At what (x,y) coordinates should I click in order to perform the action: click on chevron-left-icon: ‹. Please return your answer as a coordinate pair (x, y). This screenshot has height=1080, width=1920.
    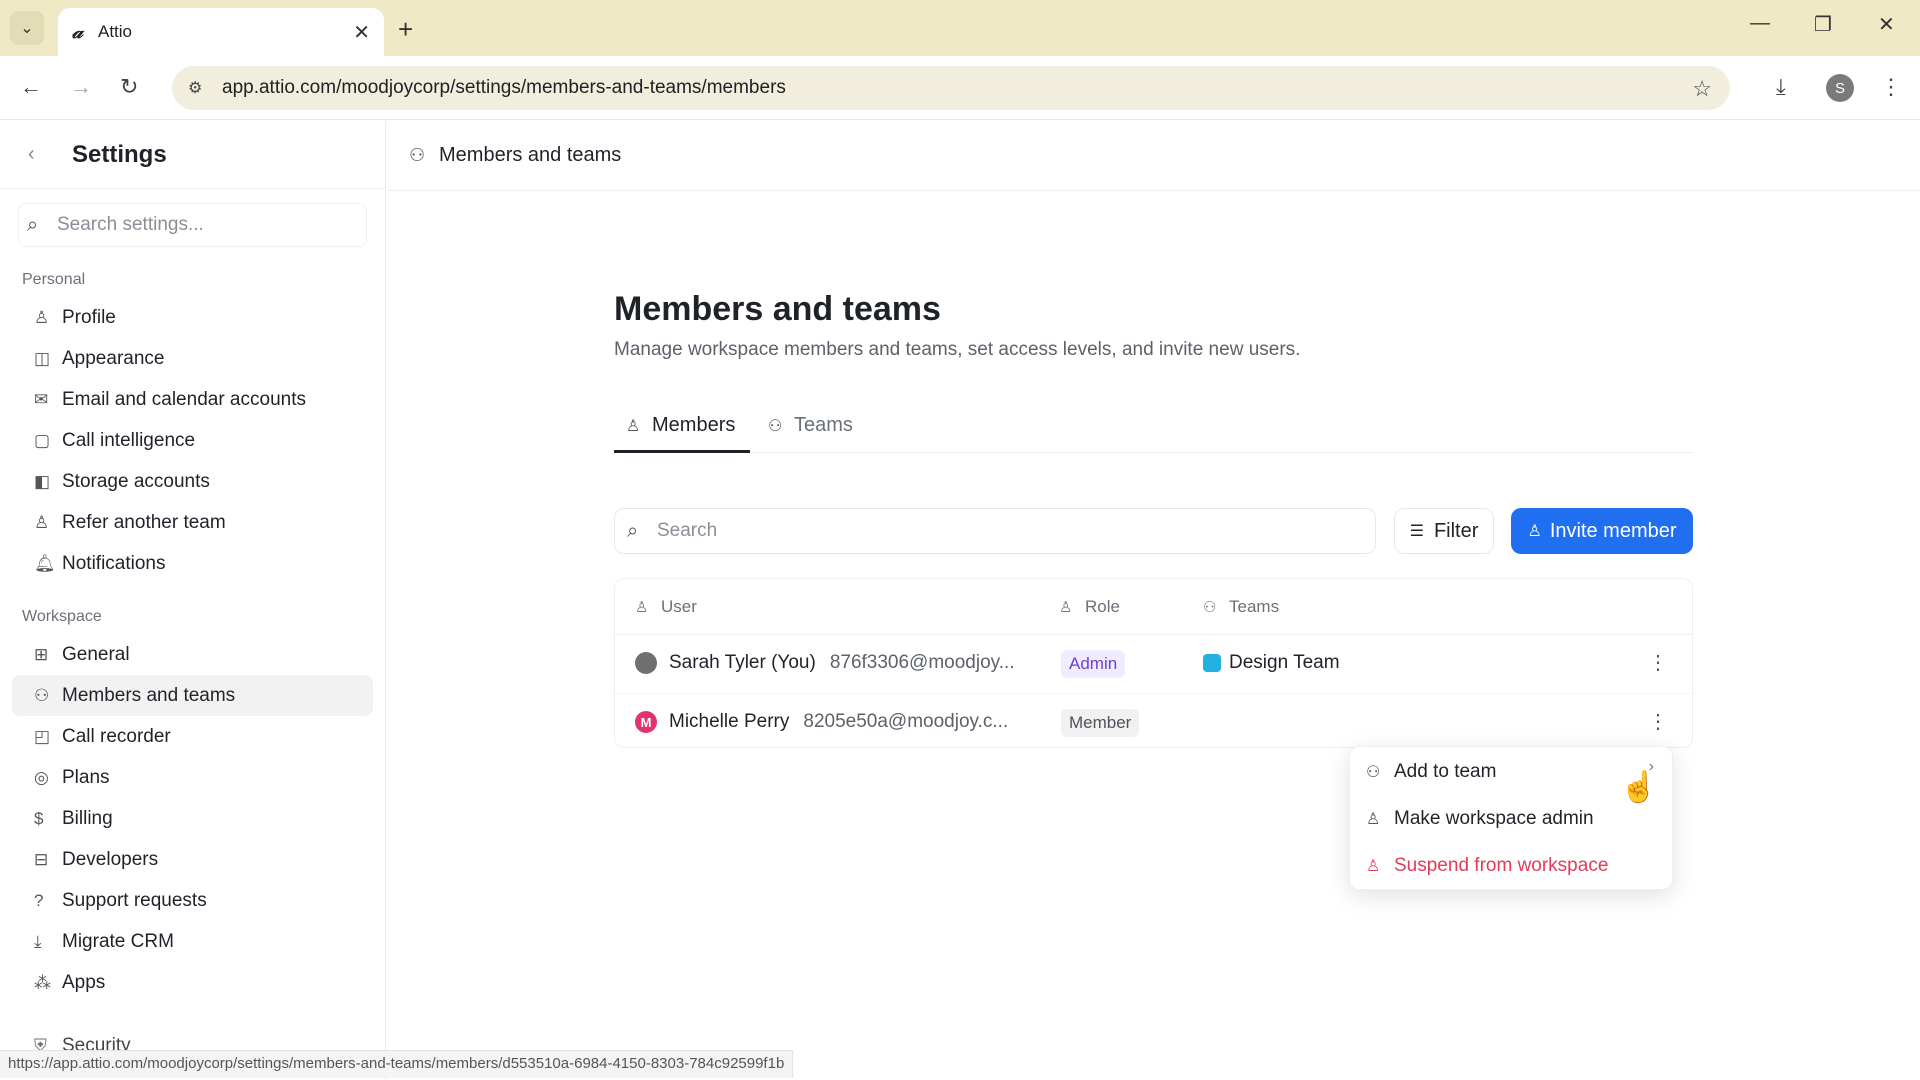
    Looking at the image, I should click on (50, 154).